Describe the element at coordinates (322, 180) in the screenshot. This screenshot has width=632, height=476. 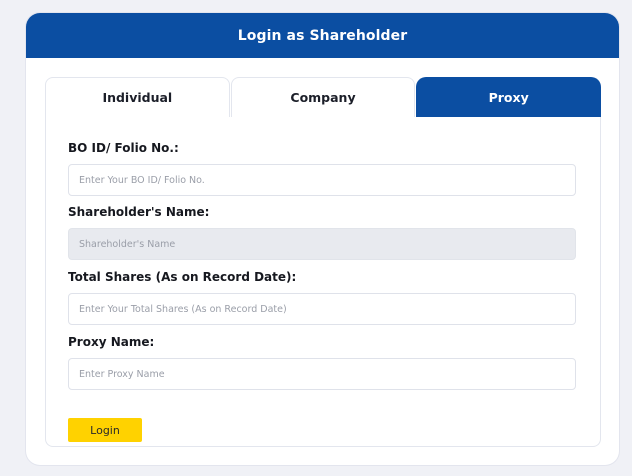
I see `bo-id-input` at that location.